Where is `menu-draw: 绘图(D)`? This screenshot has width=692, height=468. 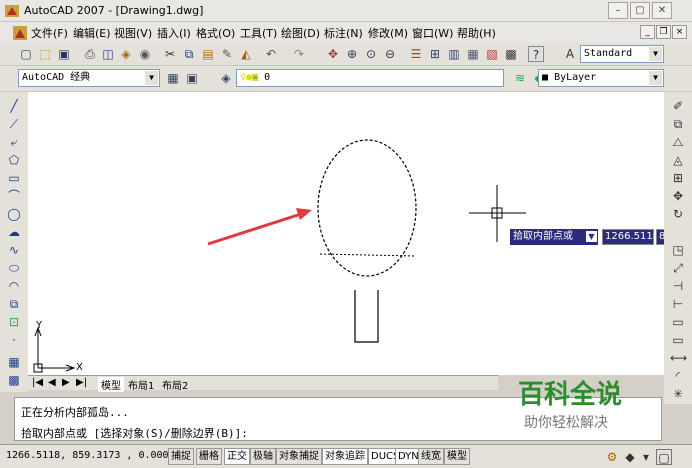
menu-draw: 绘图(D) is located at coordinates (300, 33).